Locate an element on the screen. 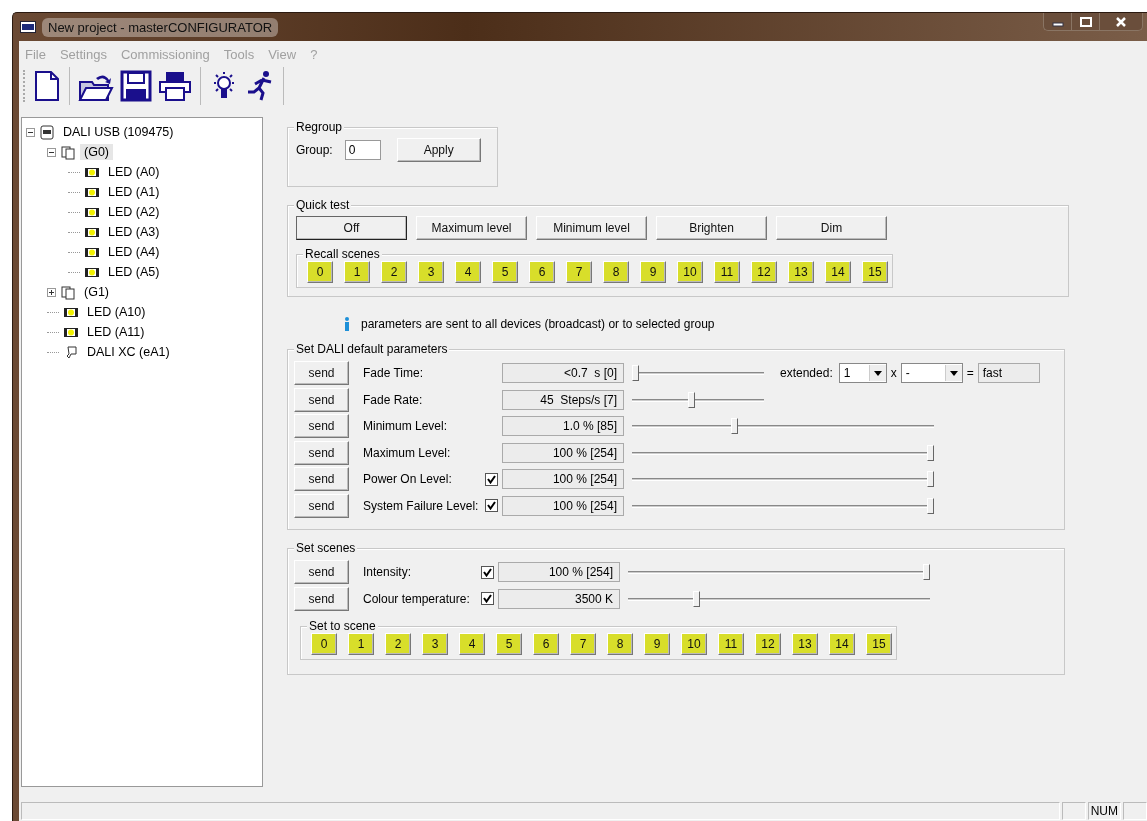  tree-item: LED (A1) is located at coordinates (134, 192).